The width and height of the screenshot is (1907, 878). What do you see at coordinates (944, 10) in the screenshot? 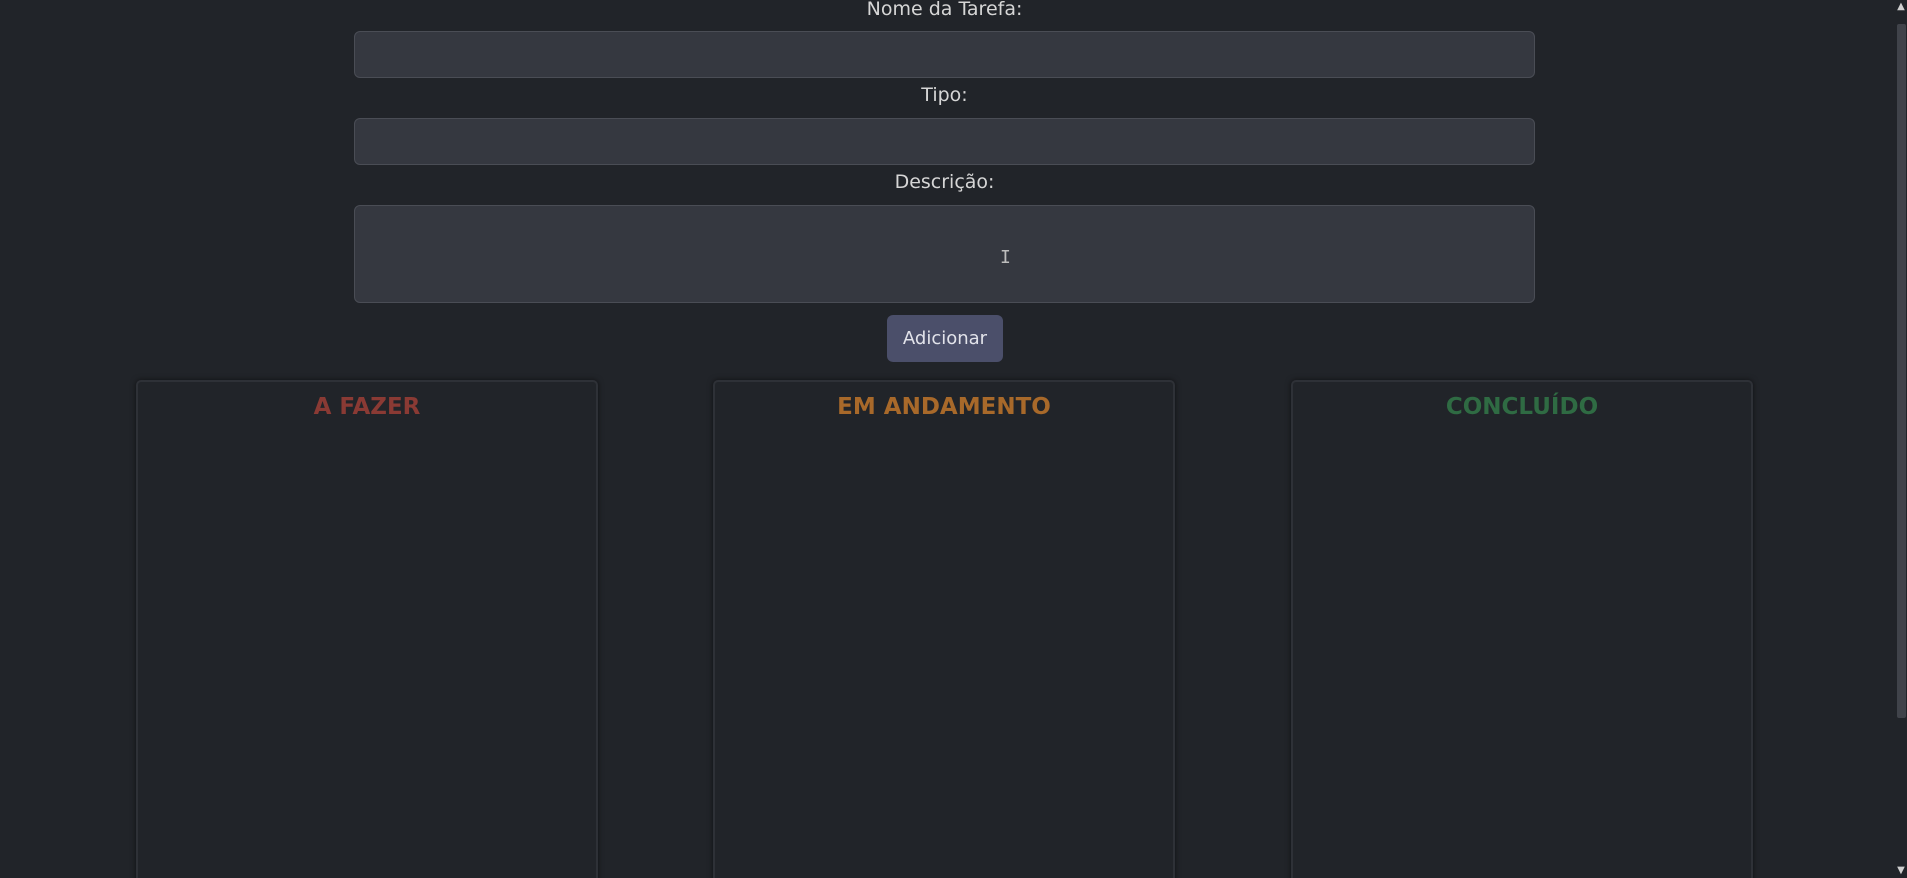
I see `task-name-label: Nome da Tarefa:` at bounding box center [944, 10].